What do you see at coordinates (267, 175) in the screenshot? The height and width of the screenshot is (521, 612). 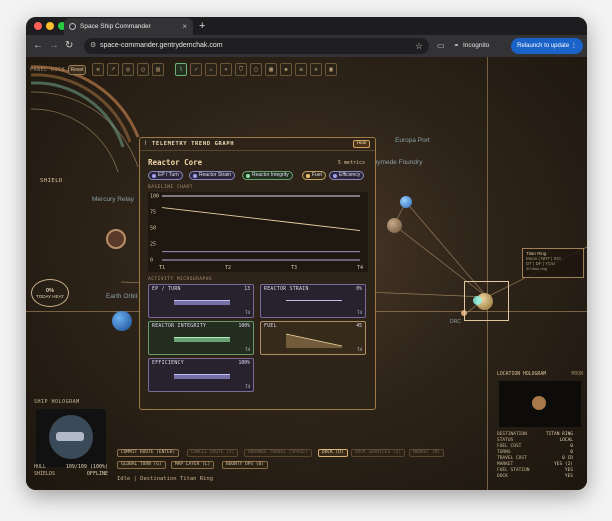 I see `chip-reactor-integrity: Reactor Integrity` at bounding box center [267, 175].